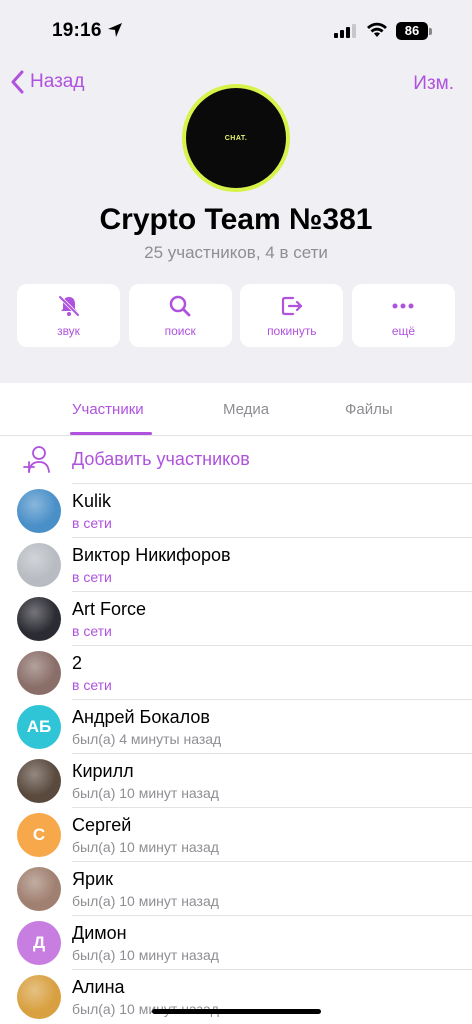 This screenshot has width=472, height=1024. What do you see at coordinates (430, 31) in the screenshot?
I see `battery-tip` at bounding box center [430, 31].